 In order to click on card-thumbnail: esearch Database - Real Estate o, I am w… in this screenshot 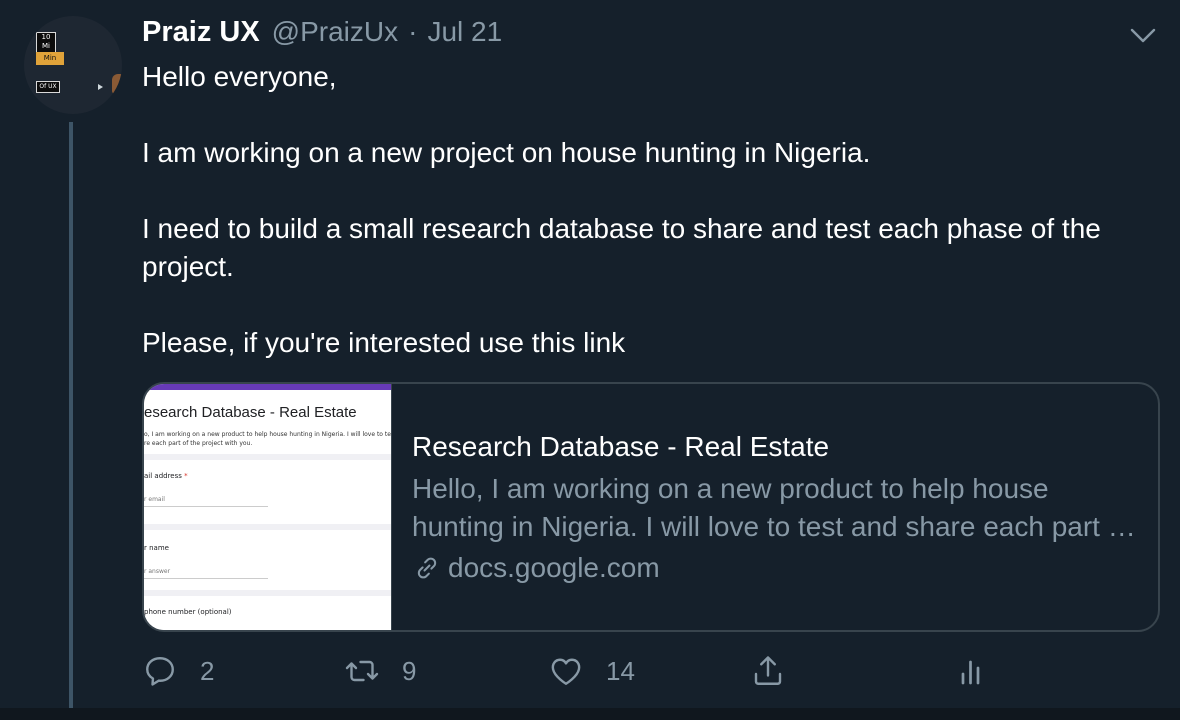, I will do `click(268, 507)`.